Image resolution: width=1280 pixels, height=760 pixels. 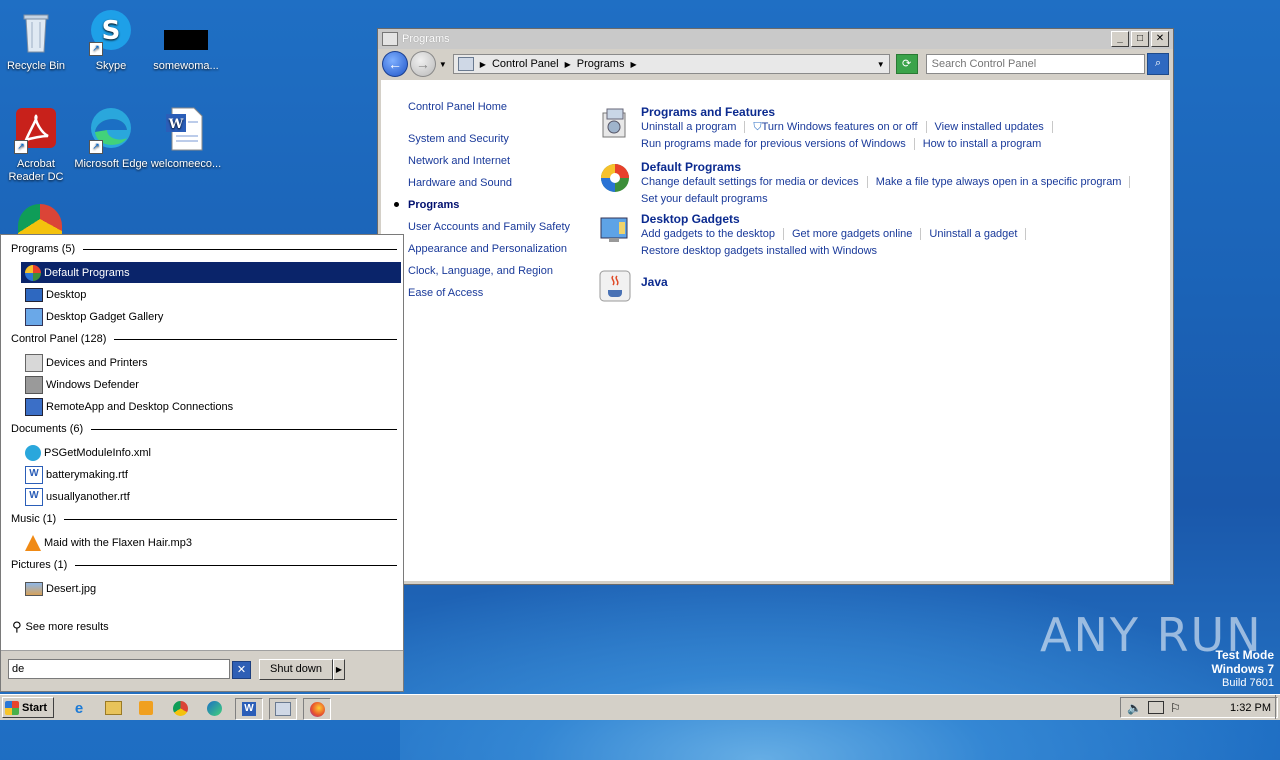 I want to click on category-title: Desktop Gadgets, so click(x=837, y=219).